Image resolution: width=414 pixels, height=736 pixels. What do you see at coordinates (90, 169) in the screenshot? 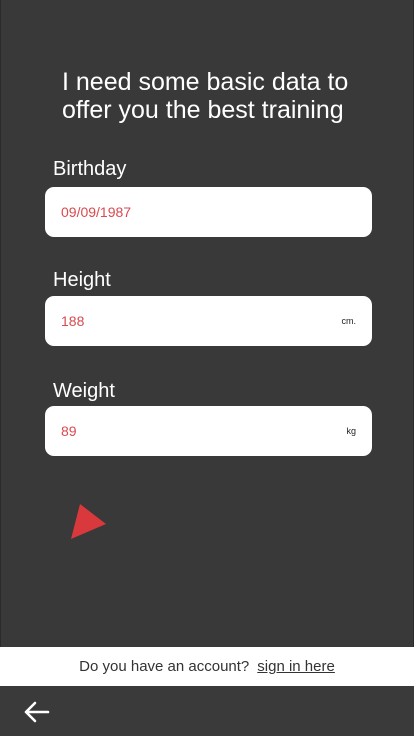
I see `birthday-label: Birthday` at bounding box center [90, 169].